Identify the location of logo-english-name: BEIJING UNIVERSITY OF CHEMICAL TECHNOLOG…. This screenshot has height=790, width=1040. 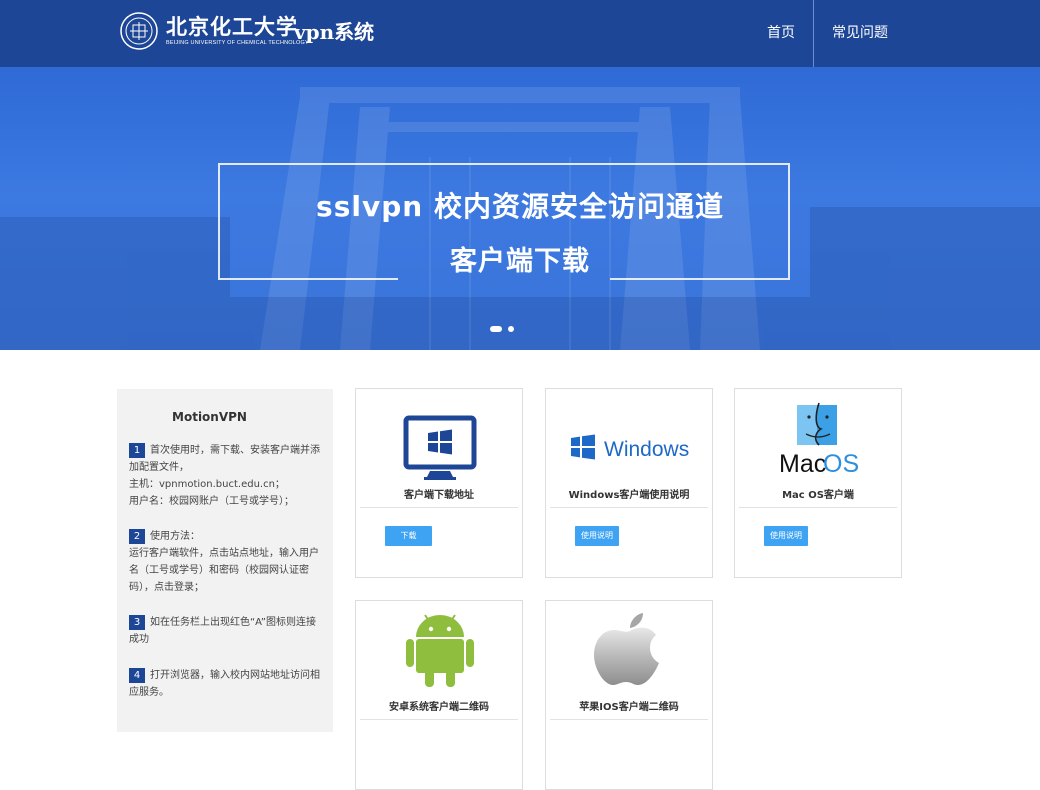
(237, 43).